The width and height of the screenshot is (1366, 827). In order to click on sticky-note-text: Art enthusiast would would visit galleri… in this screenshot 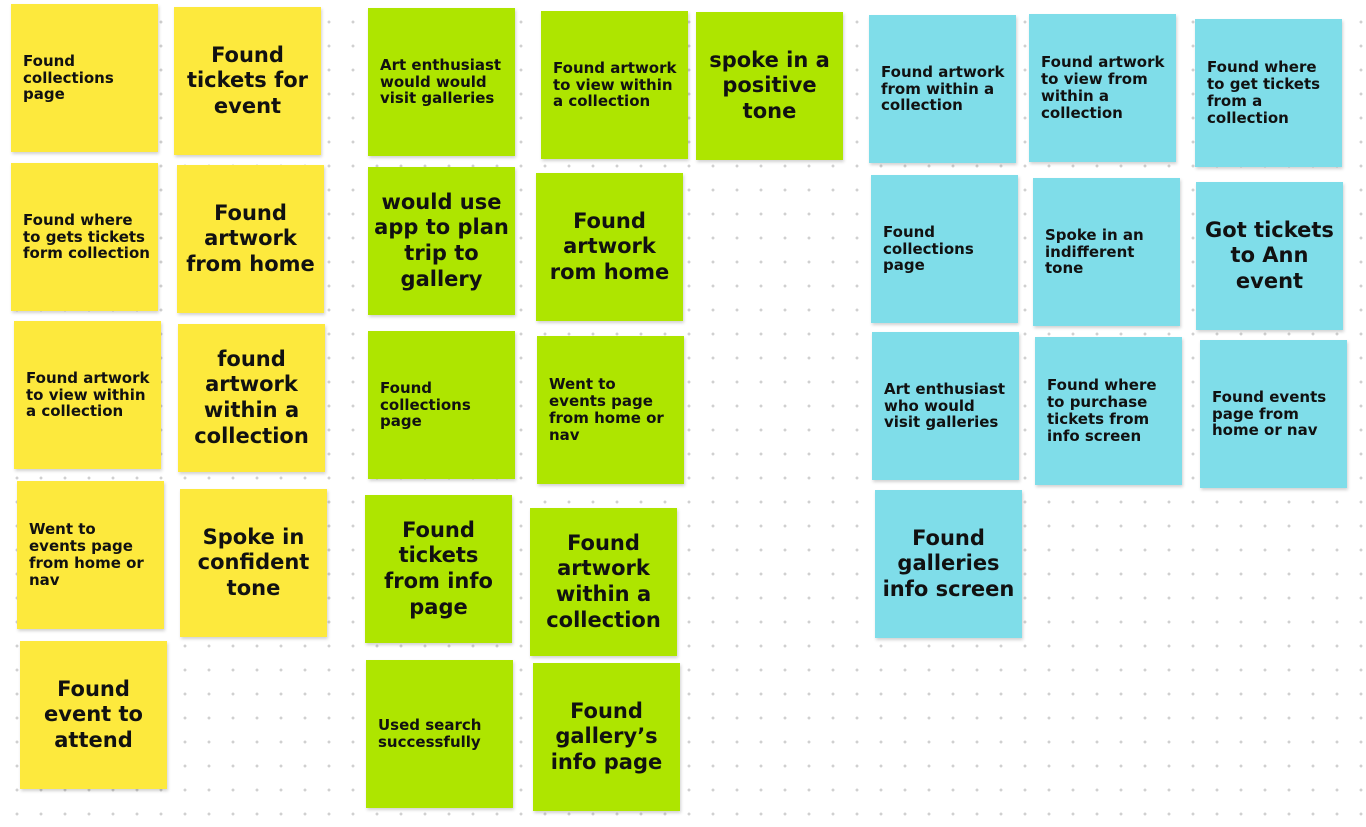, I will do `click(441, 81)`.